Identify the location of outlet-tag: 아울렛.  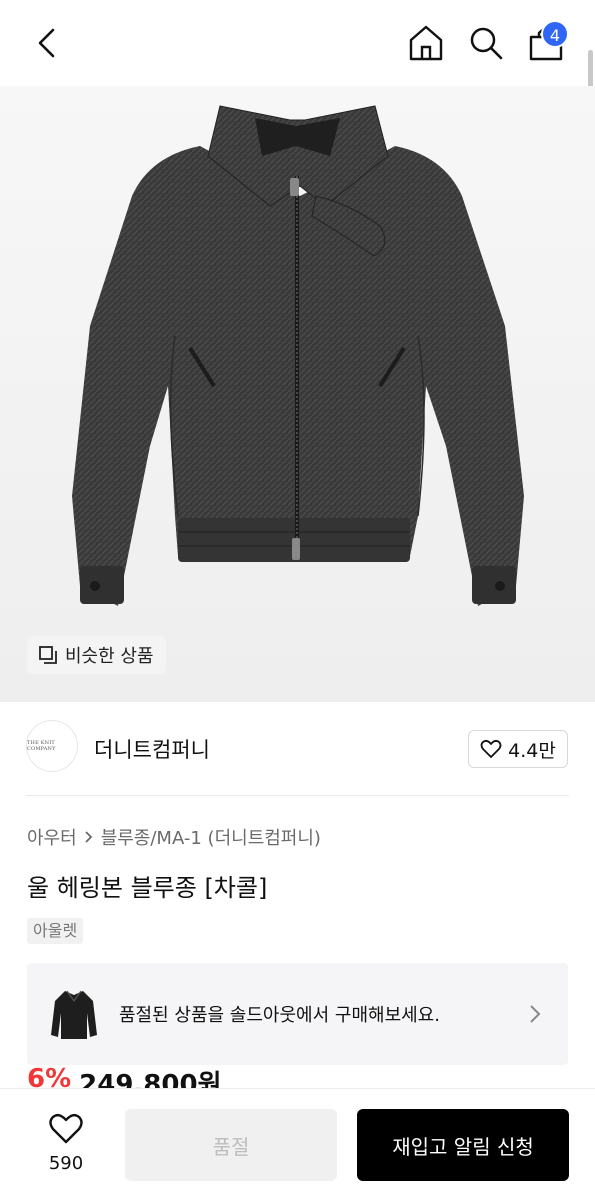
(55, 931).